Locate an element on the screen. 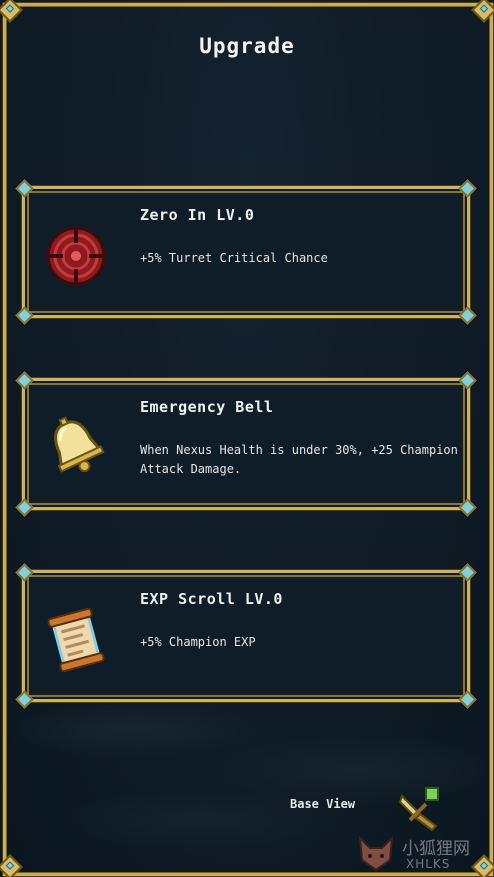 The height and width of the screenshot is (877, 494). card-title: Emergency Bell is located at coordinates (207, 407).